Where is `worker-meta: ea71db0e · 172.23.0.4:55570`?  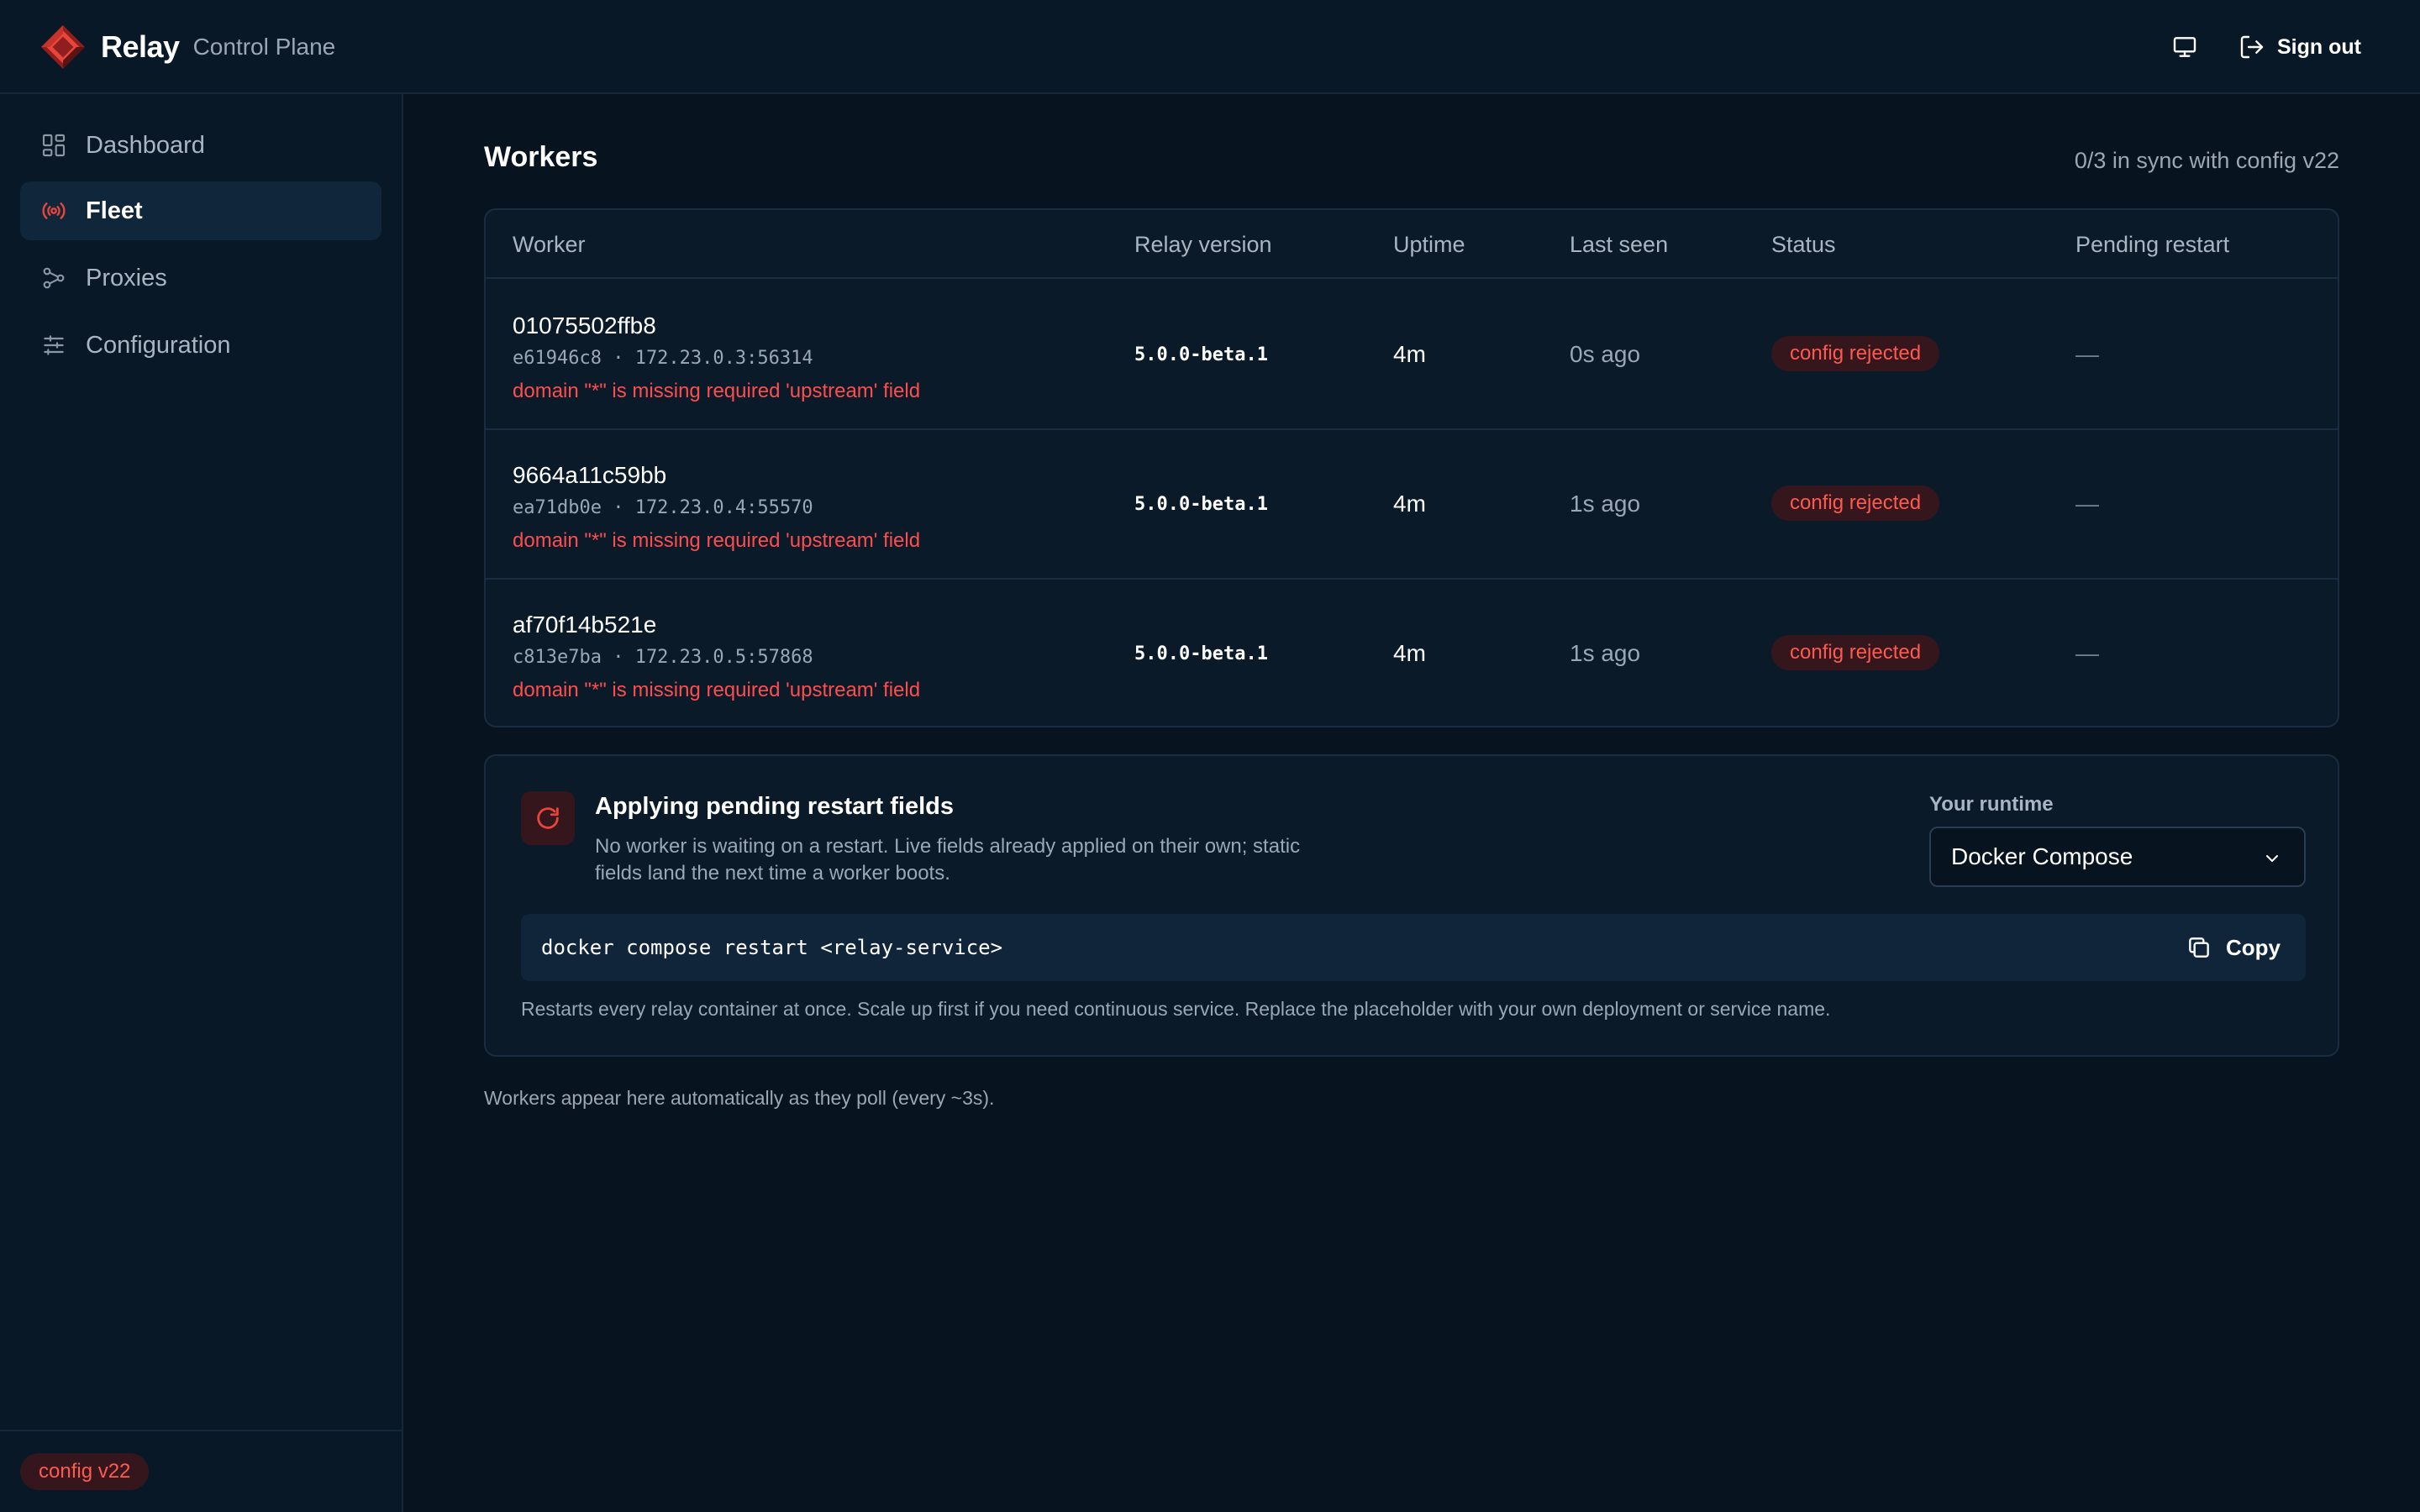 worker-meta: ea71db0e · 172.23.0.4:55570 is located at coordinates (663, 507).